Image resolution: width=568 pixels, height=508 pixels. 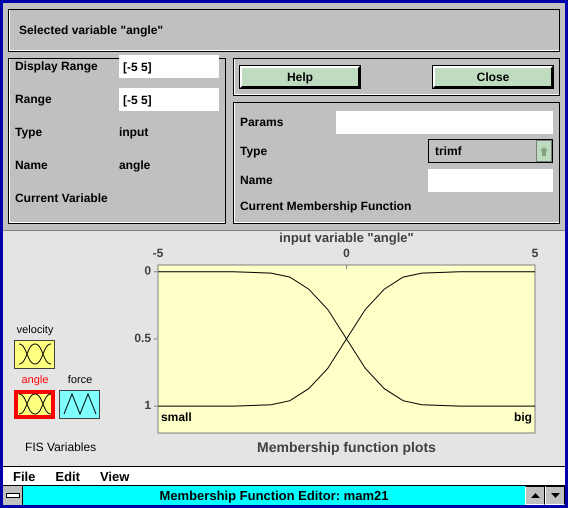 I want to click on menu-item: File, so click(x=30, y=476).